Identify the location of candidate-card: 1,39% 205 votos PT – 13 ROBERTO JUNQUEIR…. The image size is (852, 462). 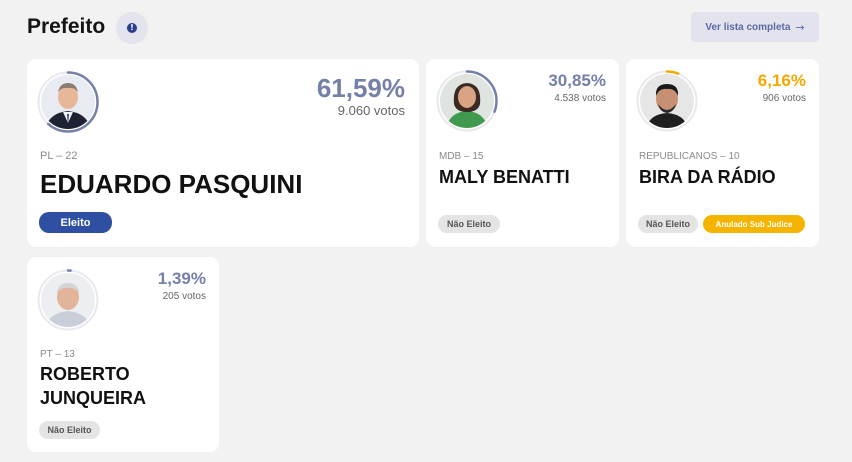
(123, 354).